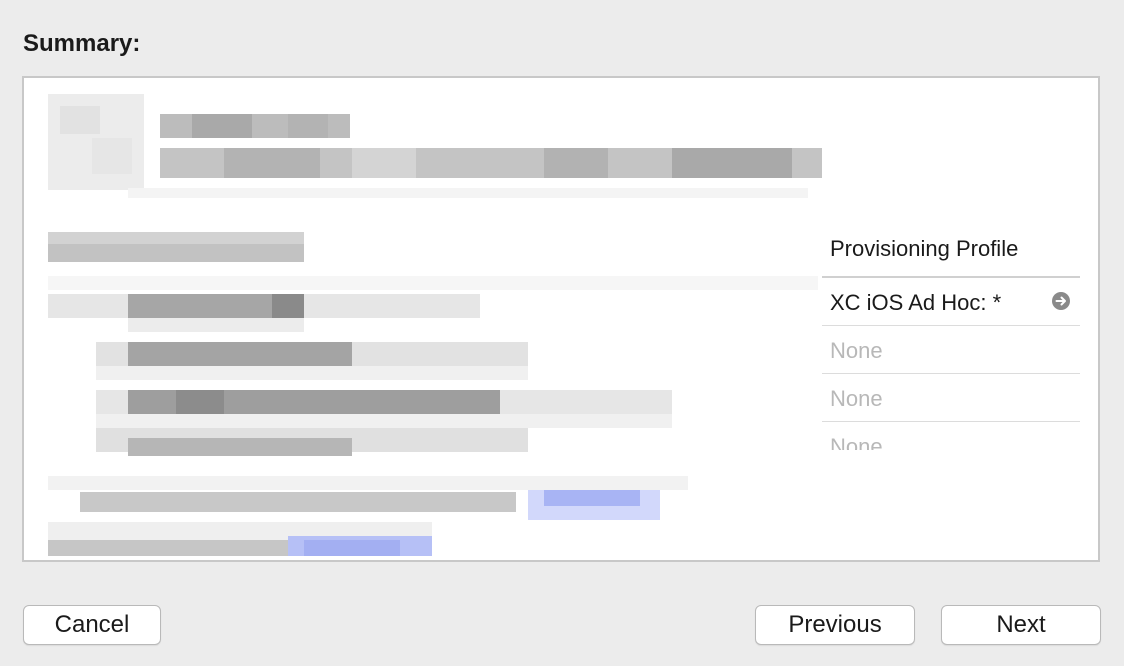  Describe the element at coordinates (92, 625) in the screenshot. I see `cancel-button: Cancel` at that location.